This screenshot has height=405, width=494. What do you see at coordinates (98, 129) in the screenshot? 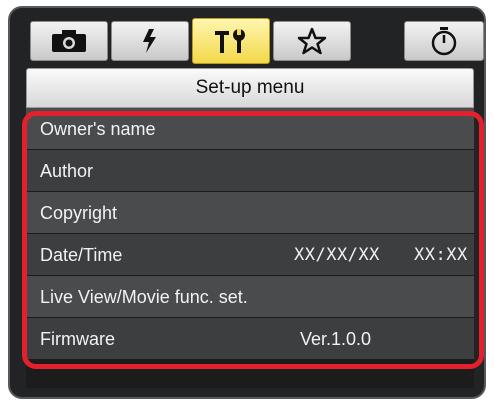
I see `menu-item-label: Owner's name` at bounding box center [98, 129].